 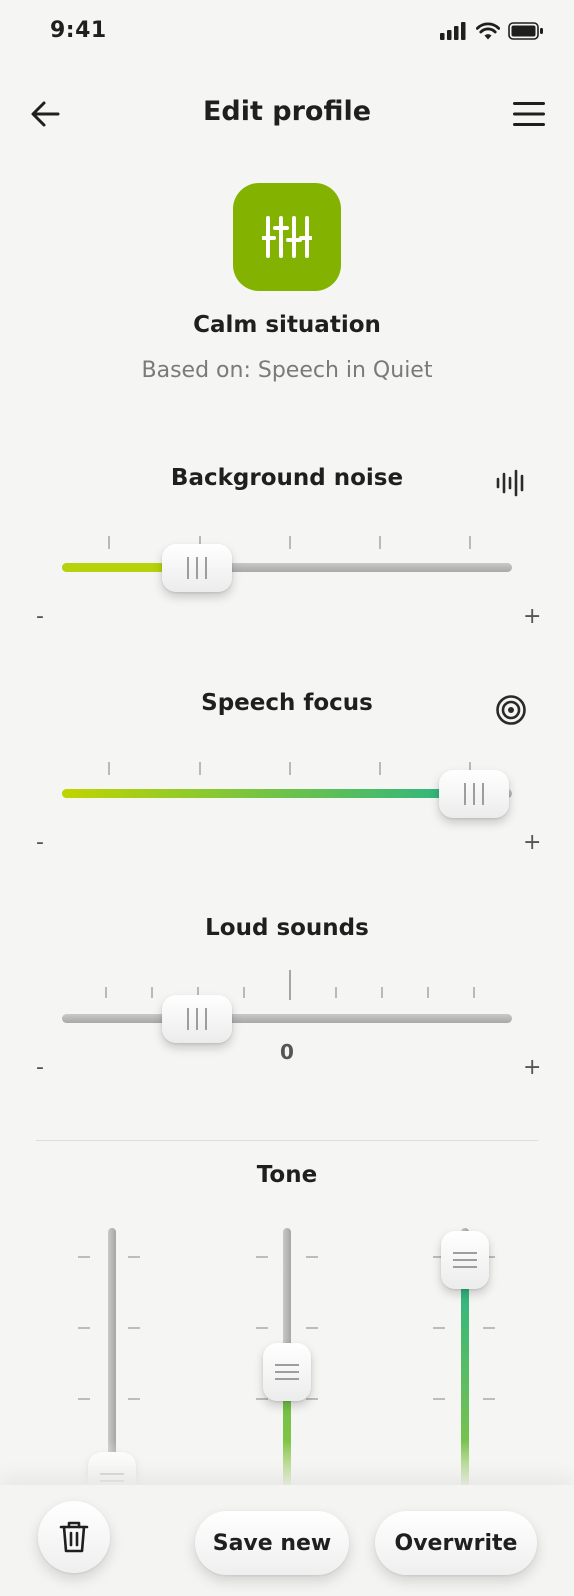 What do you see at coordinates (287, 478) in the screenshot?
I see `background-noise-label: Background noise` at bounding box center [287, 478].